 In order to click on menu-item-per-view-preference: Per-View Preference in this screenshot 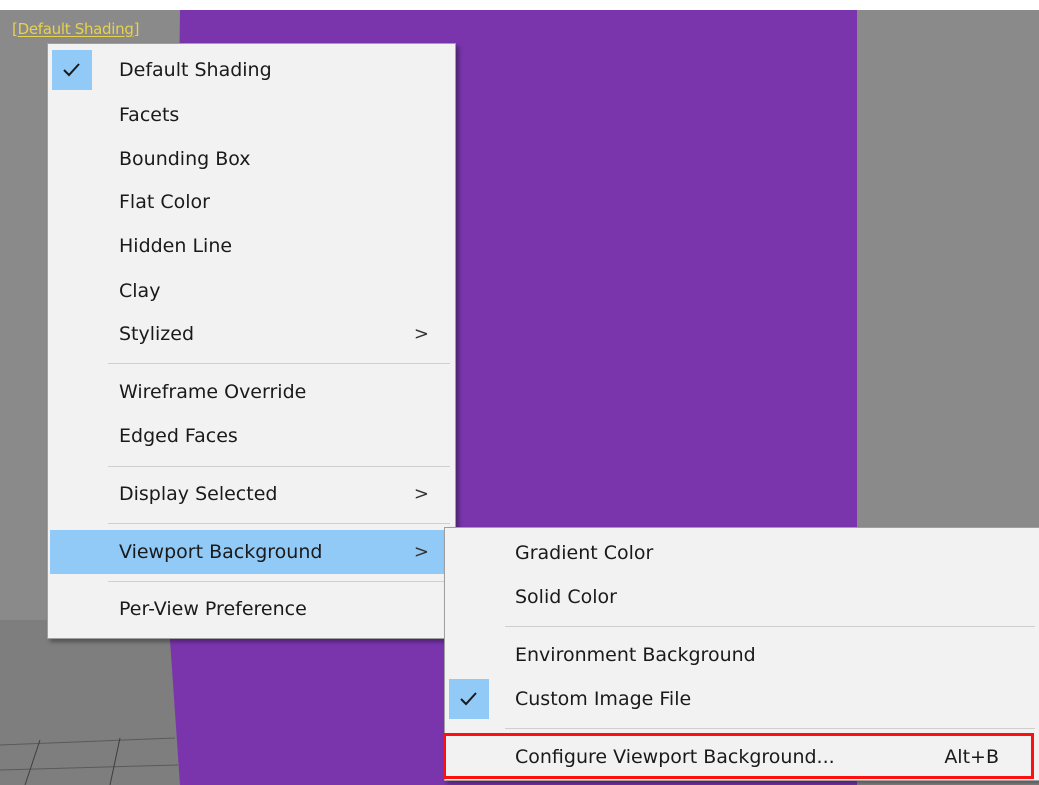, I will do `click(251, 609)`.